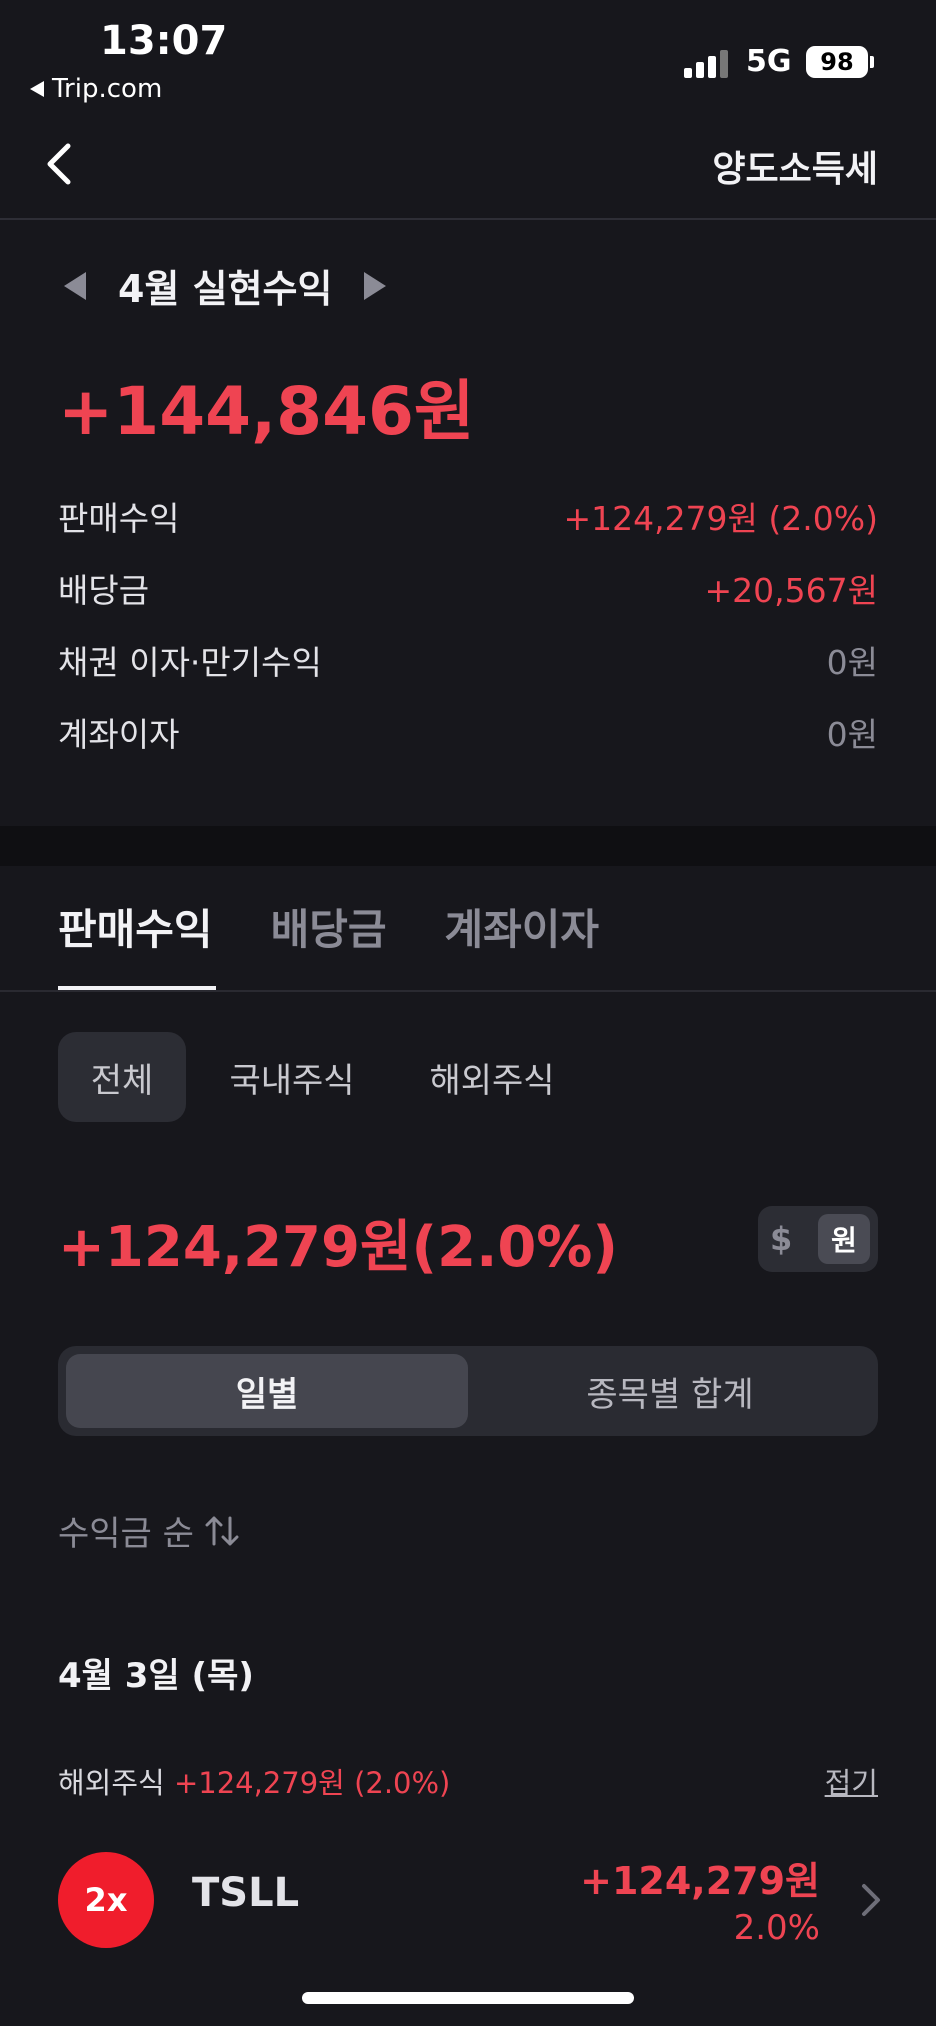  I want to click on collapse-button: 접기, so click(851, 1781).